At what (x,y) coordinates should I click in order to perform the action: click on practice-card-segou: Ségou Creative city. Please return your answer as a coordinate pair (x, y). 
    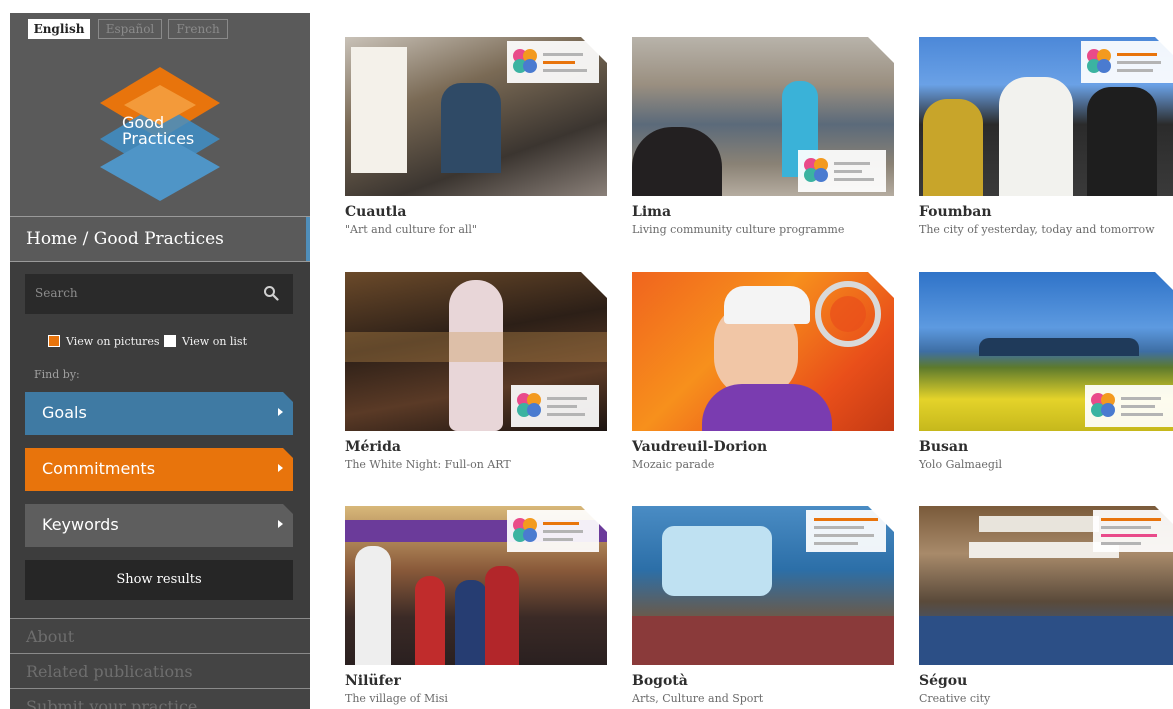
    Looking at the image, I should click on (1046, 605).